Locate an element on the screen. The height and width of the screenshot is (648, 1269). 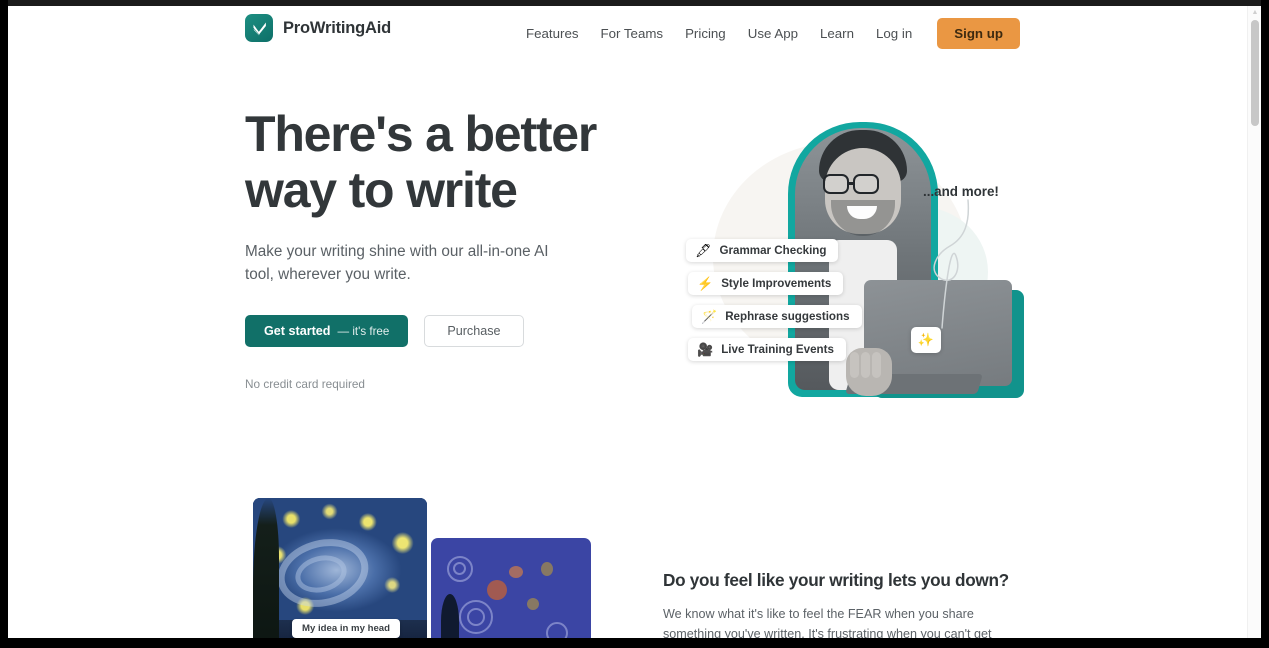
pill-style-improvements: ⚡ Style Improvements is located at coordinates (766, 283).